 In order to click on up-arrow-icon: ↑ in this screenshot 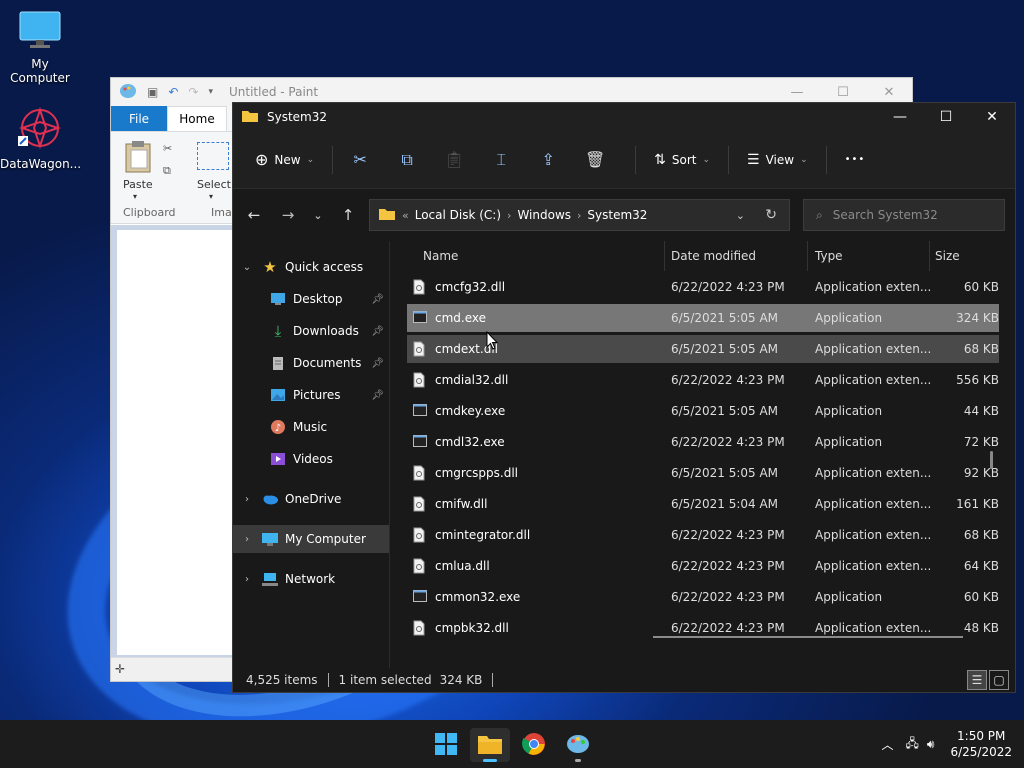, I will do `click(348, 215)`.